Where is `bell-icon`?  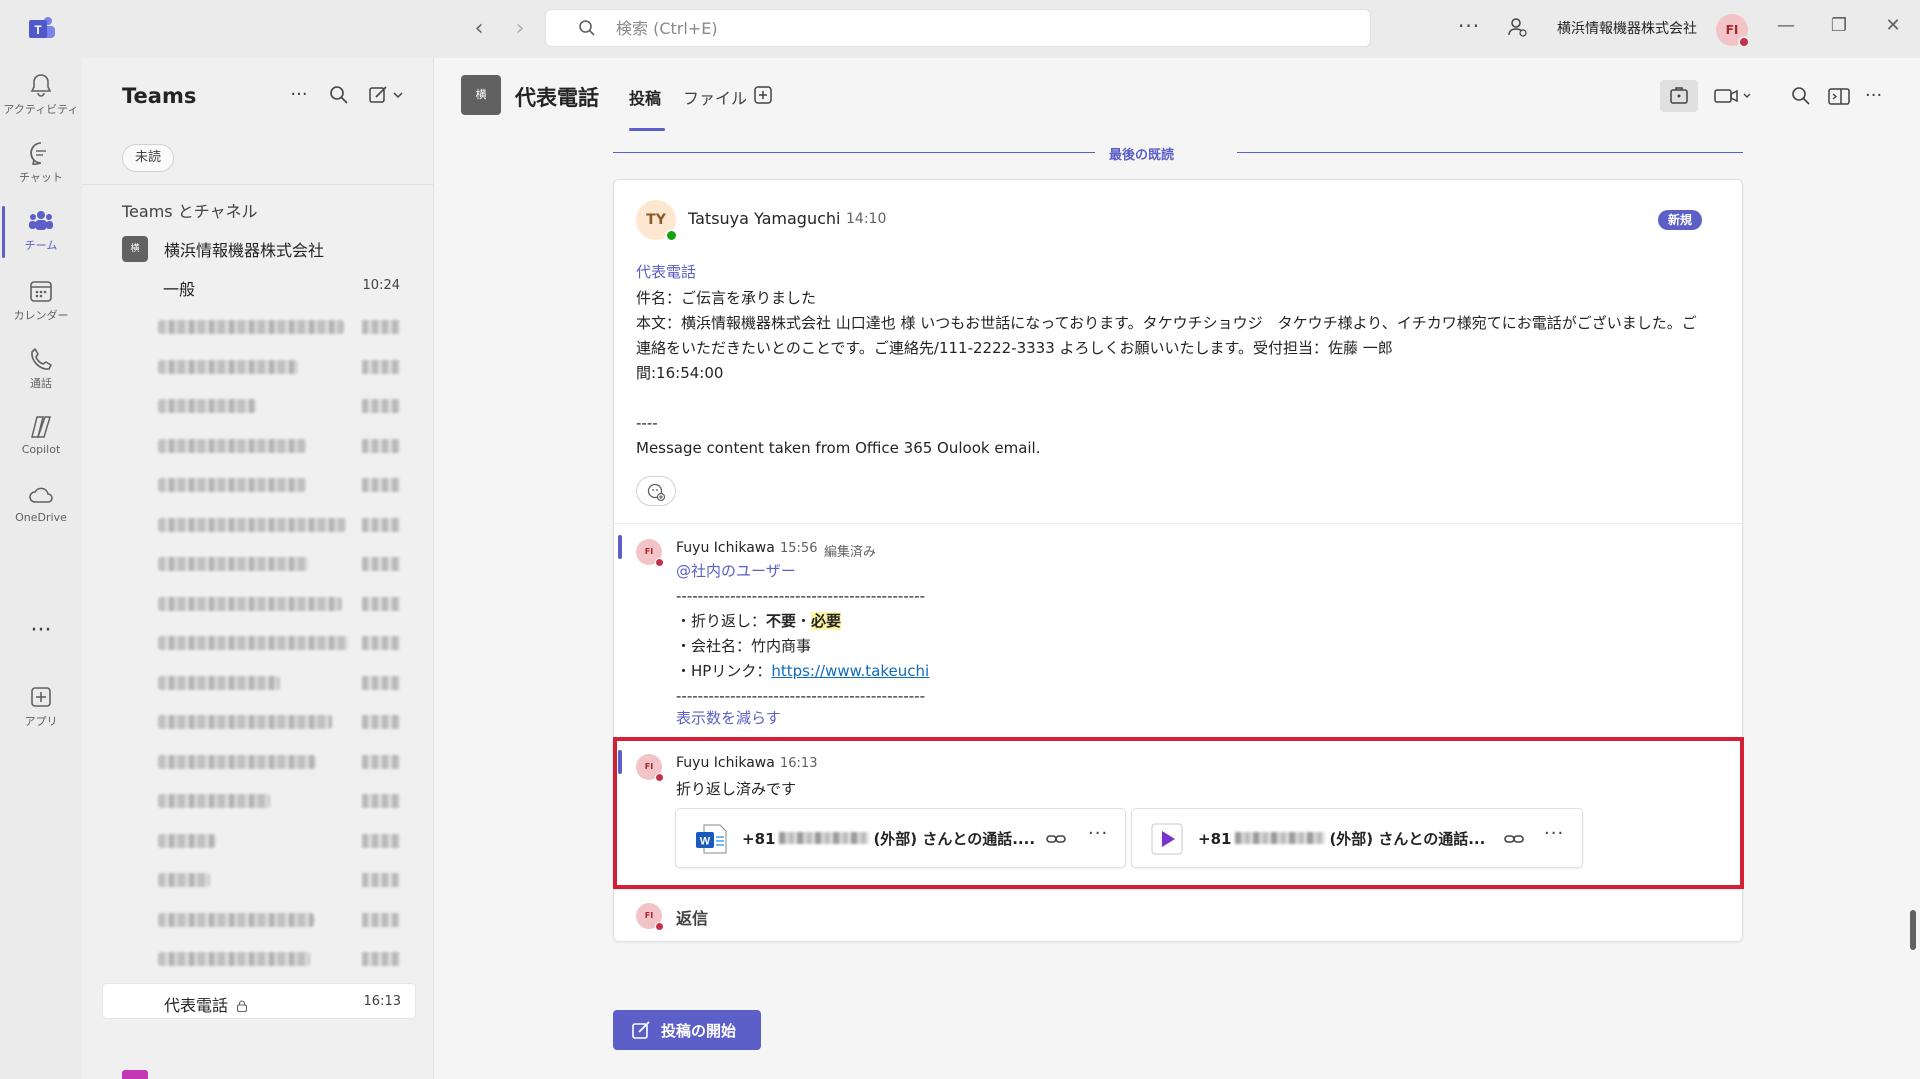
bell-icon is located at coordinates (41, 85).